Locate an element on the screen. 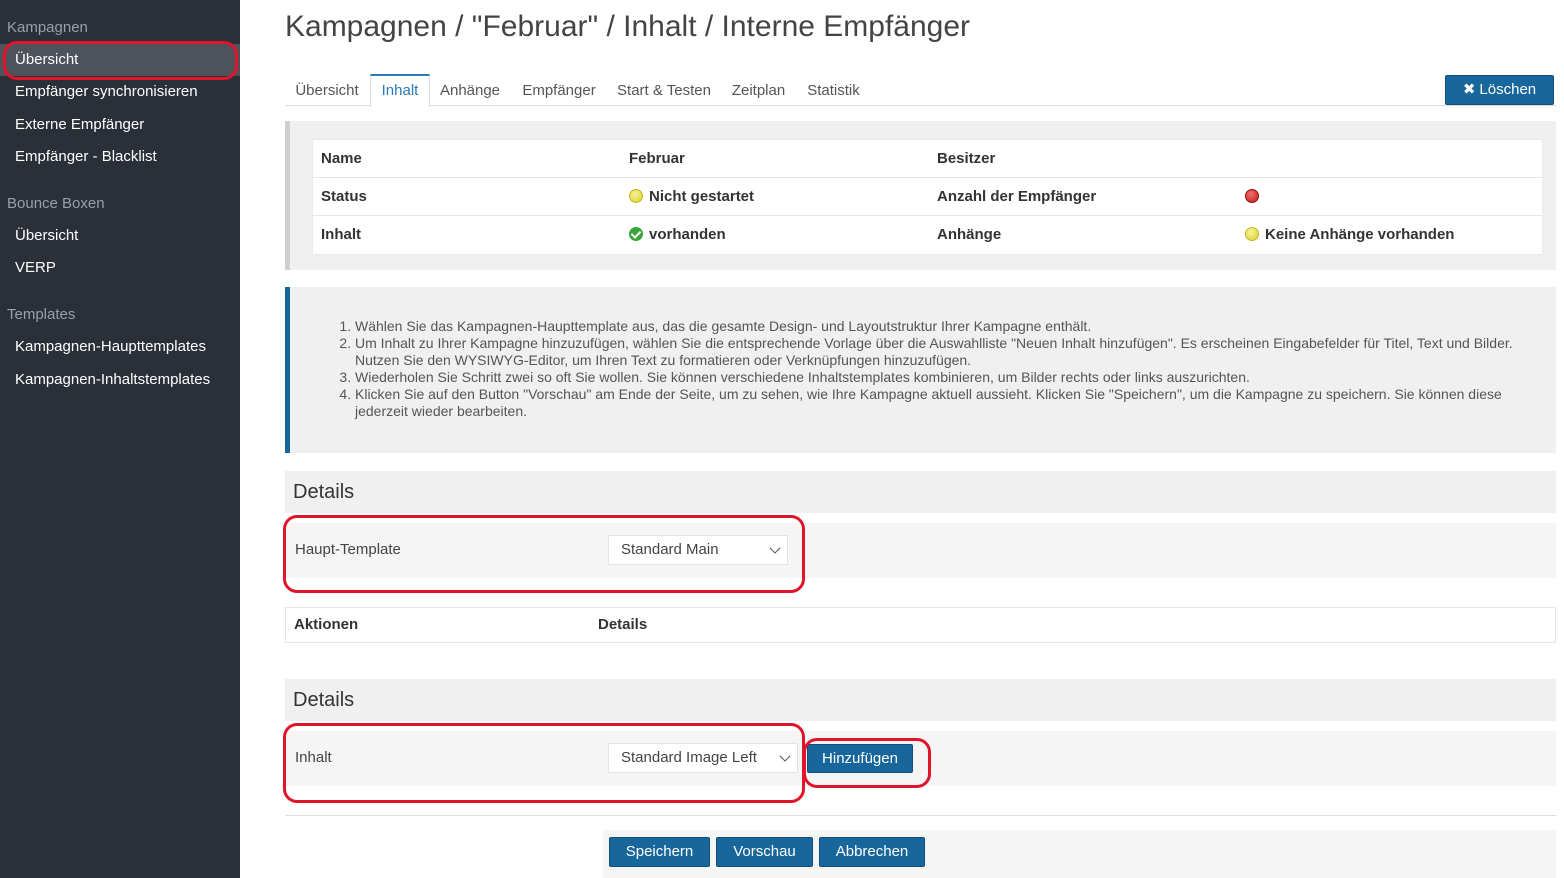 This screenshot has height=878, width=1564. tab-anhaenge: Anhänge is located at coordinates (470, 90).